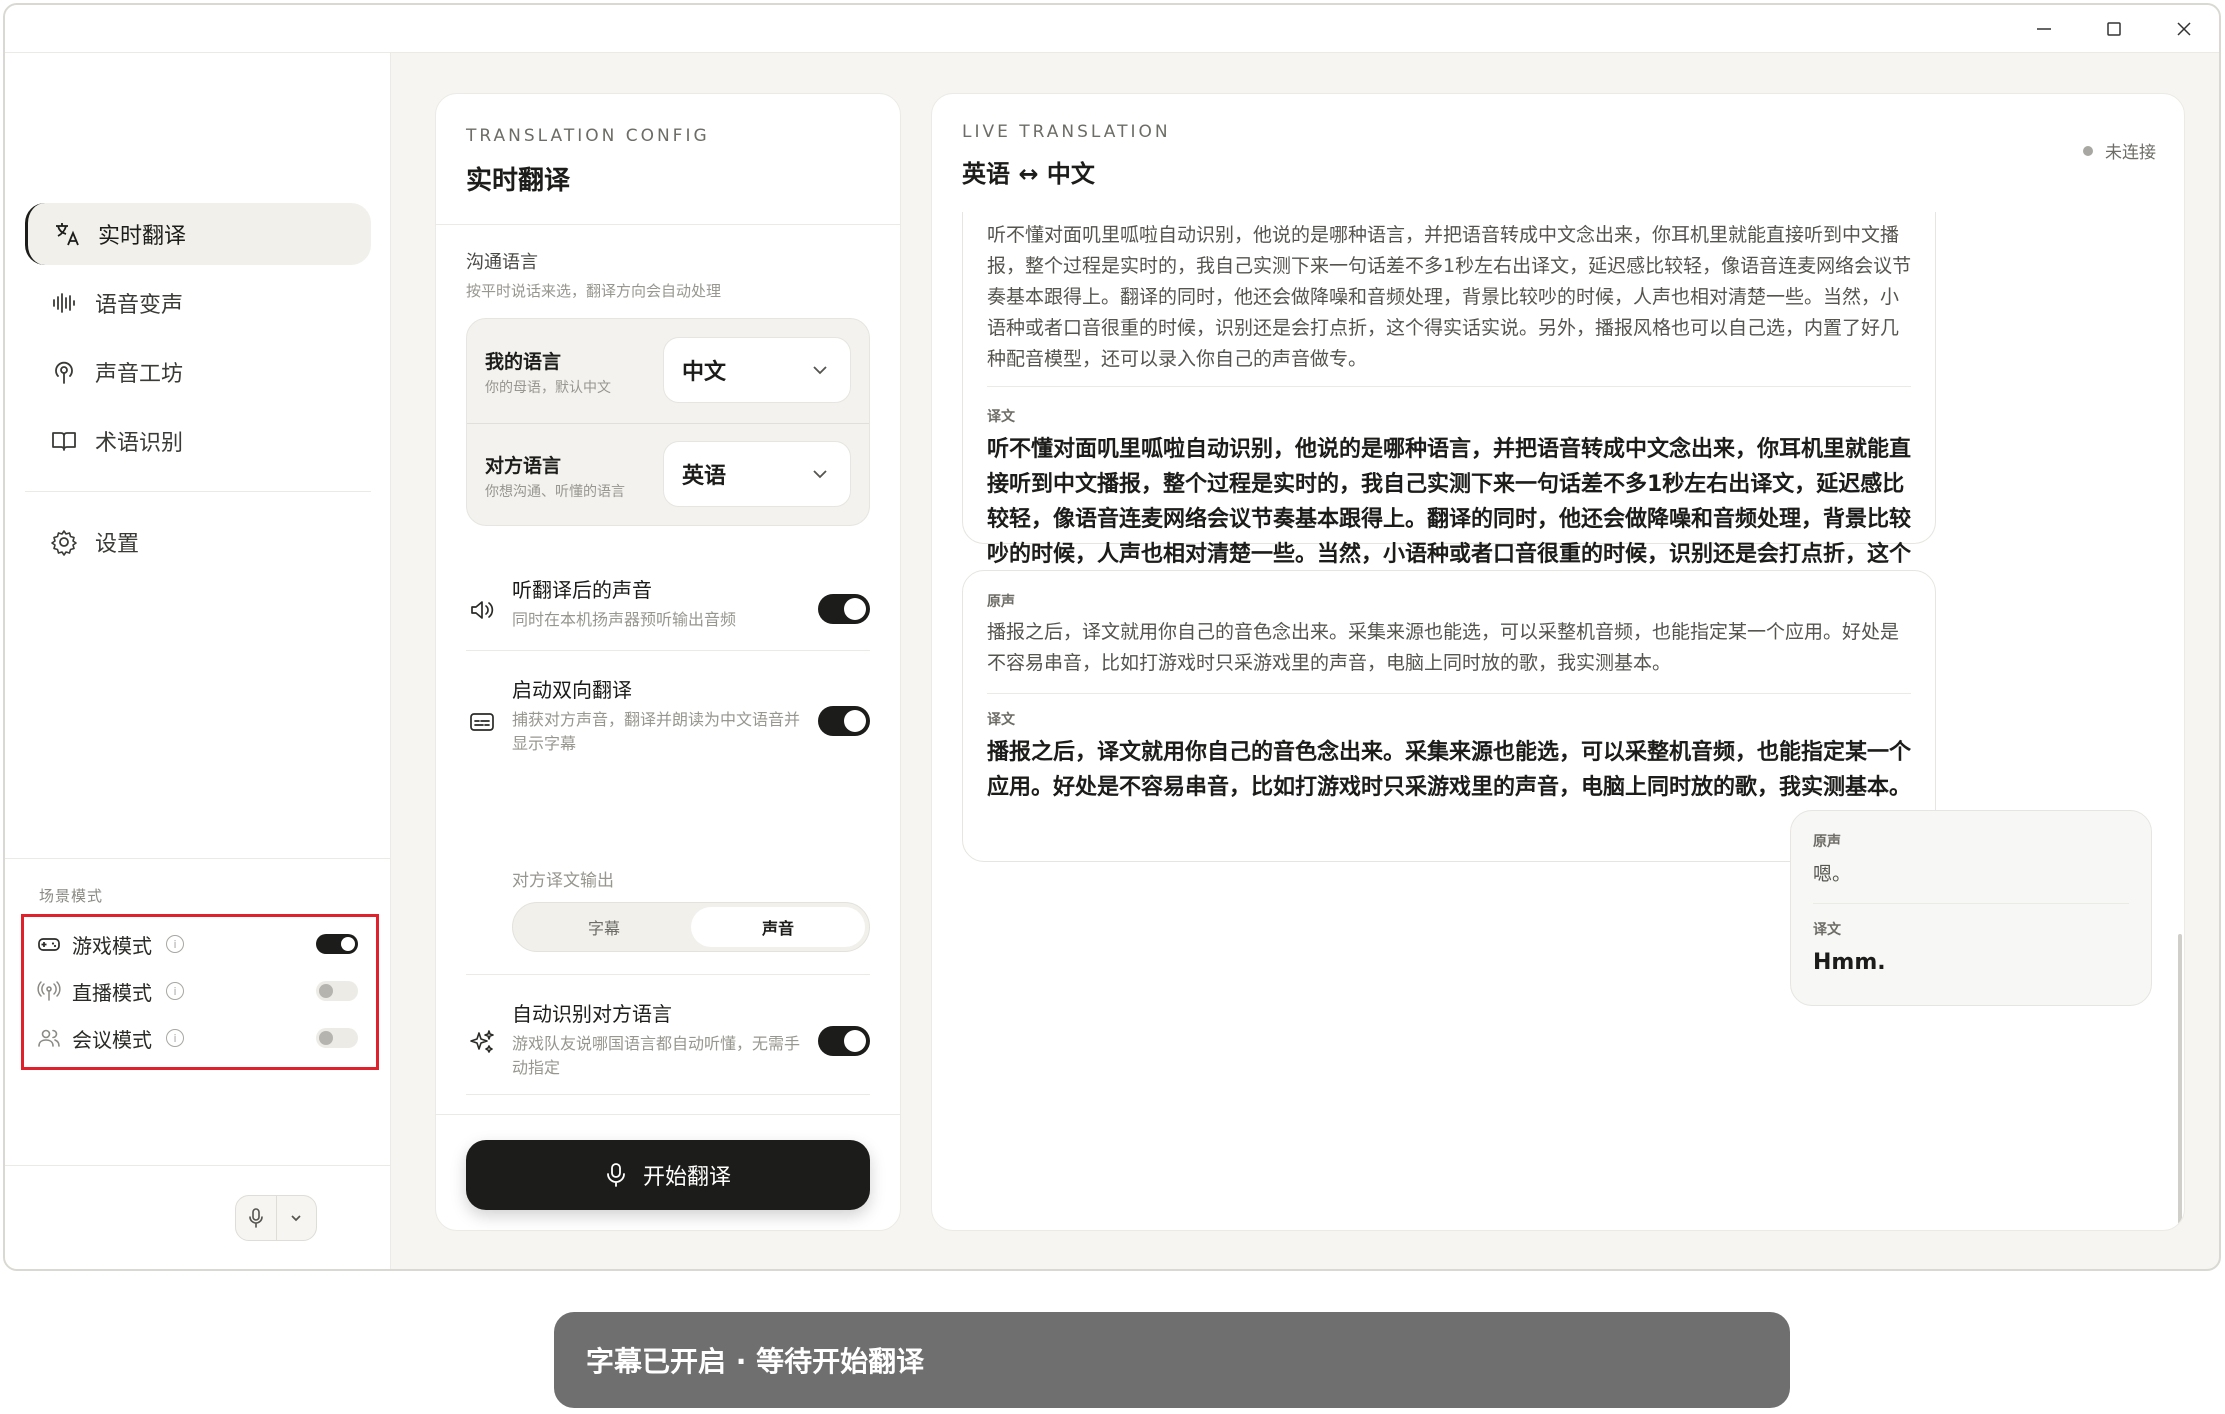 This screenshot has width=2225, height=1414. I want to click on message-bubble: 原声 嗯。 译文 Hmm., so click(1971, 908).